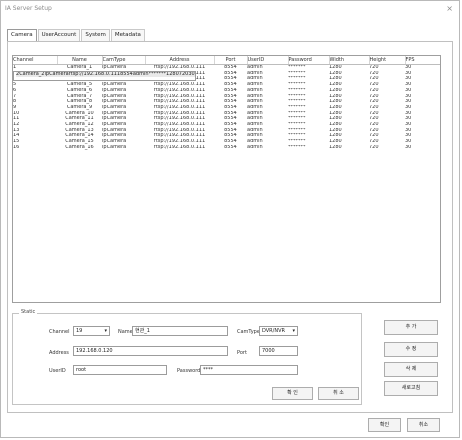 The width and height of the screenshot is (462, 440). Describe the element at coordinates (411, 327) in the screenshot. I see `add-button: 추 가` at that location.